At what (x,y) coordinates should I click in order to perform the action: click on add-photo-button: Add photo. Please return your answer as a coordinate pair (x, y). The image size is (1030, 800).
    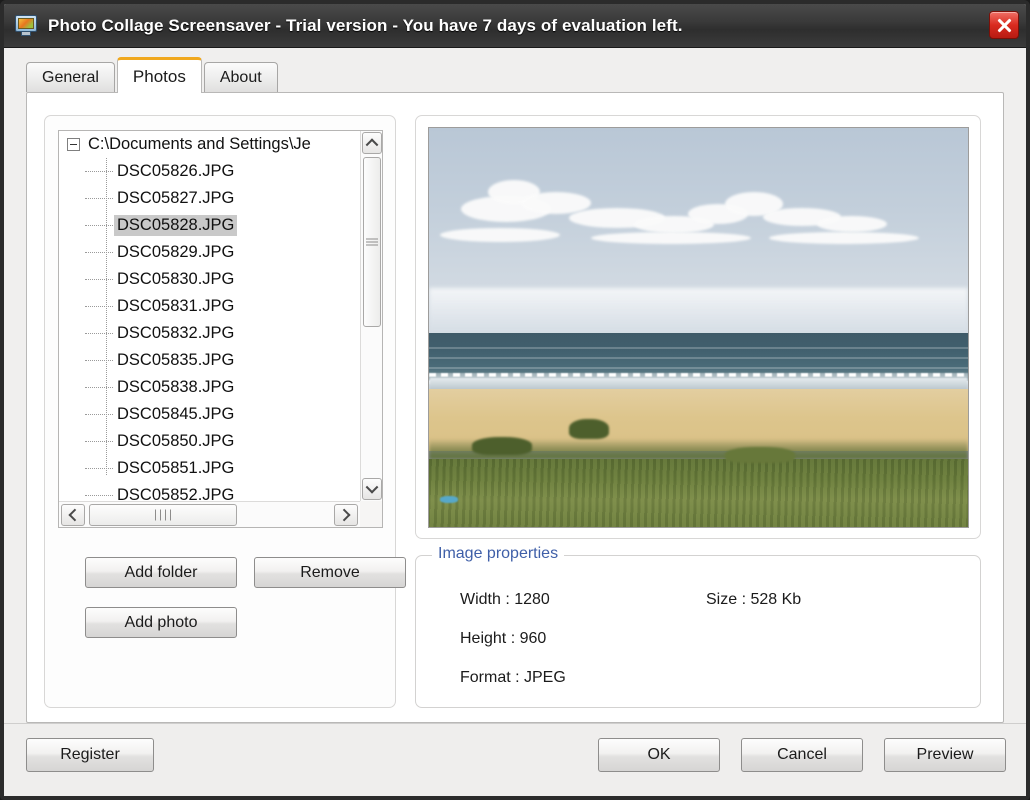
    Looking at the image, I should click on (161, 622).